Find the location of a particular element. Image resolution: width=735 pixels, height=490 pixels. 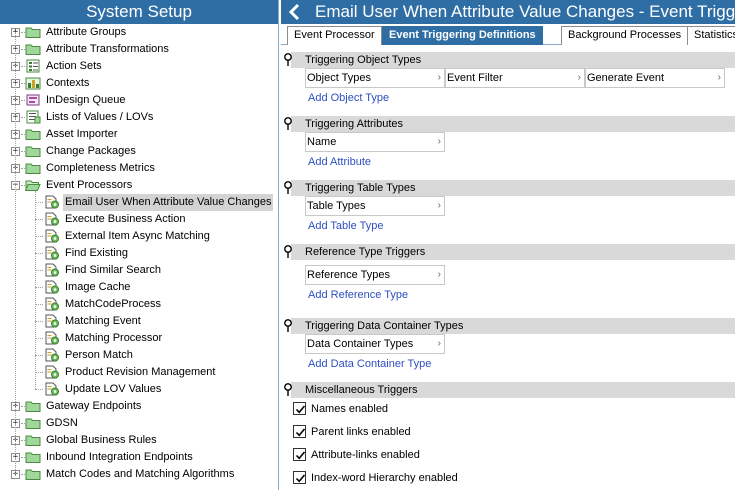

tree-item: + Attribute Transformations is located at coordinates (139, 49).